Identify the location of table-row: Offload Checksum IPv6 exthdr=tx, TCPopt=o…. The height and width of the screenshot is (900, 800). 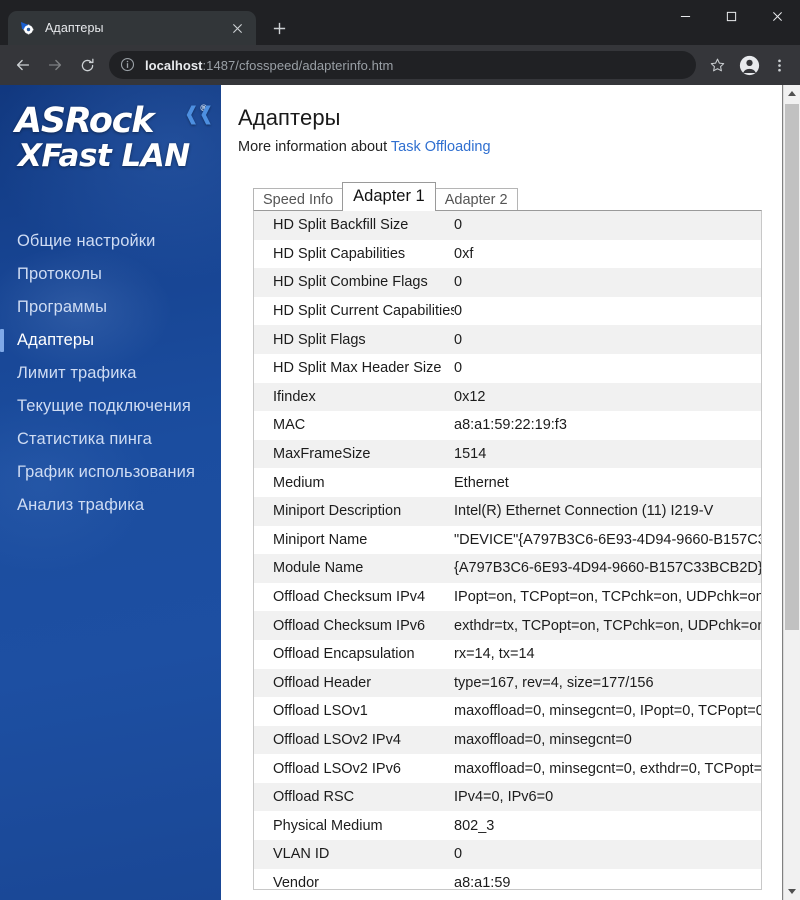
(508, 625).